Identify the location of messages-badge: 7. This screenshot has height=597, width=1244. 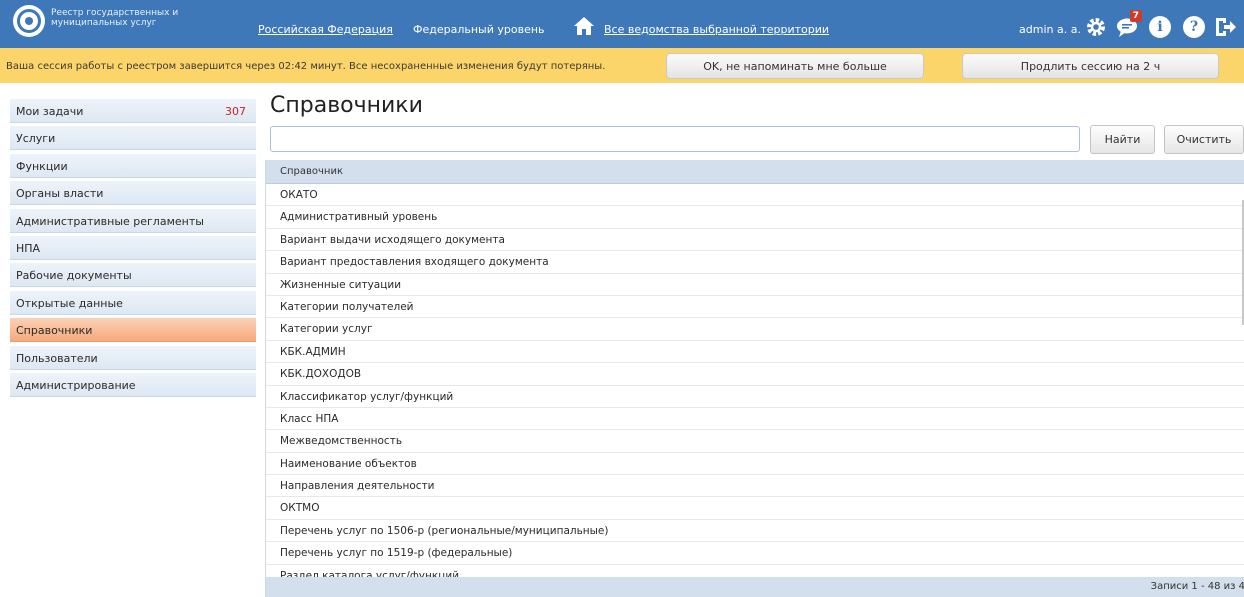
(1135, 16).